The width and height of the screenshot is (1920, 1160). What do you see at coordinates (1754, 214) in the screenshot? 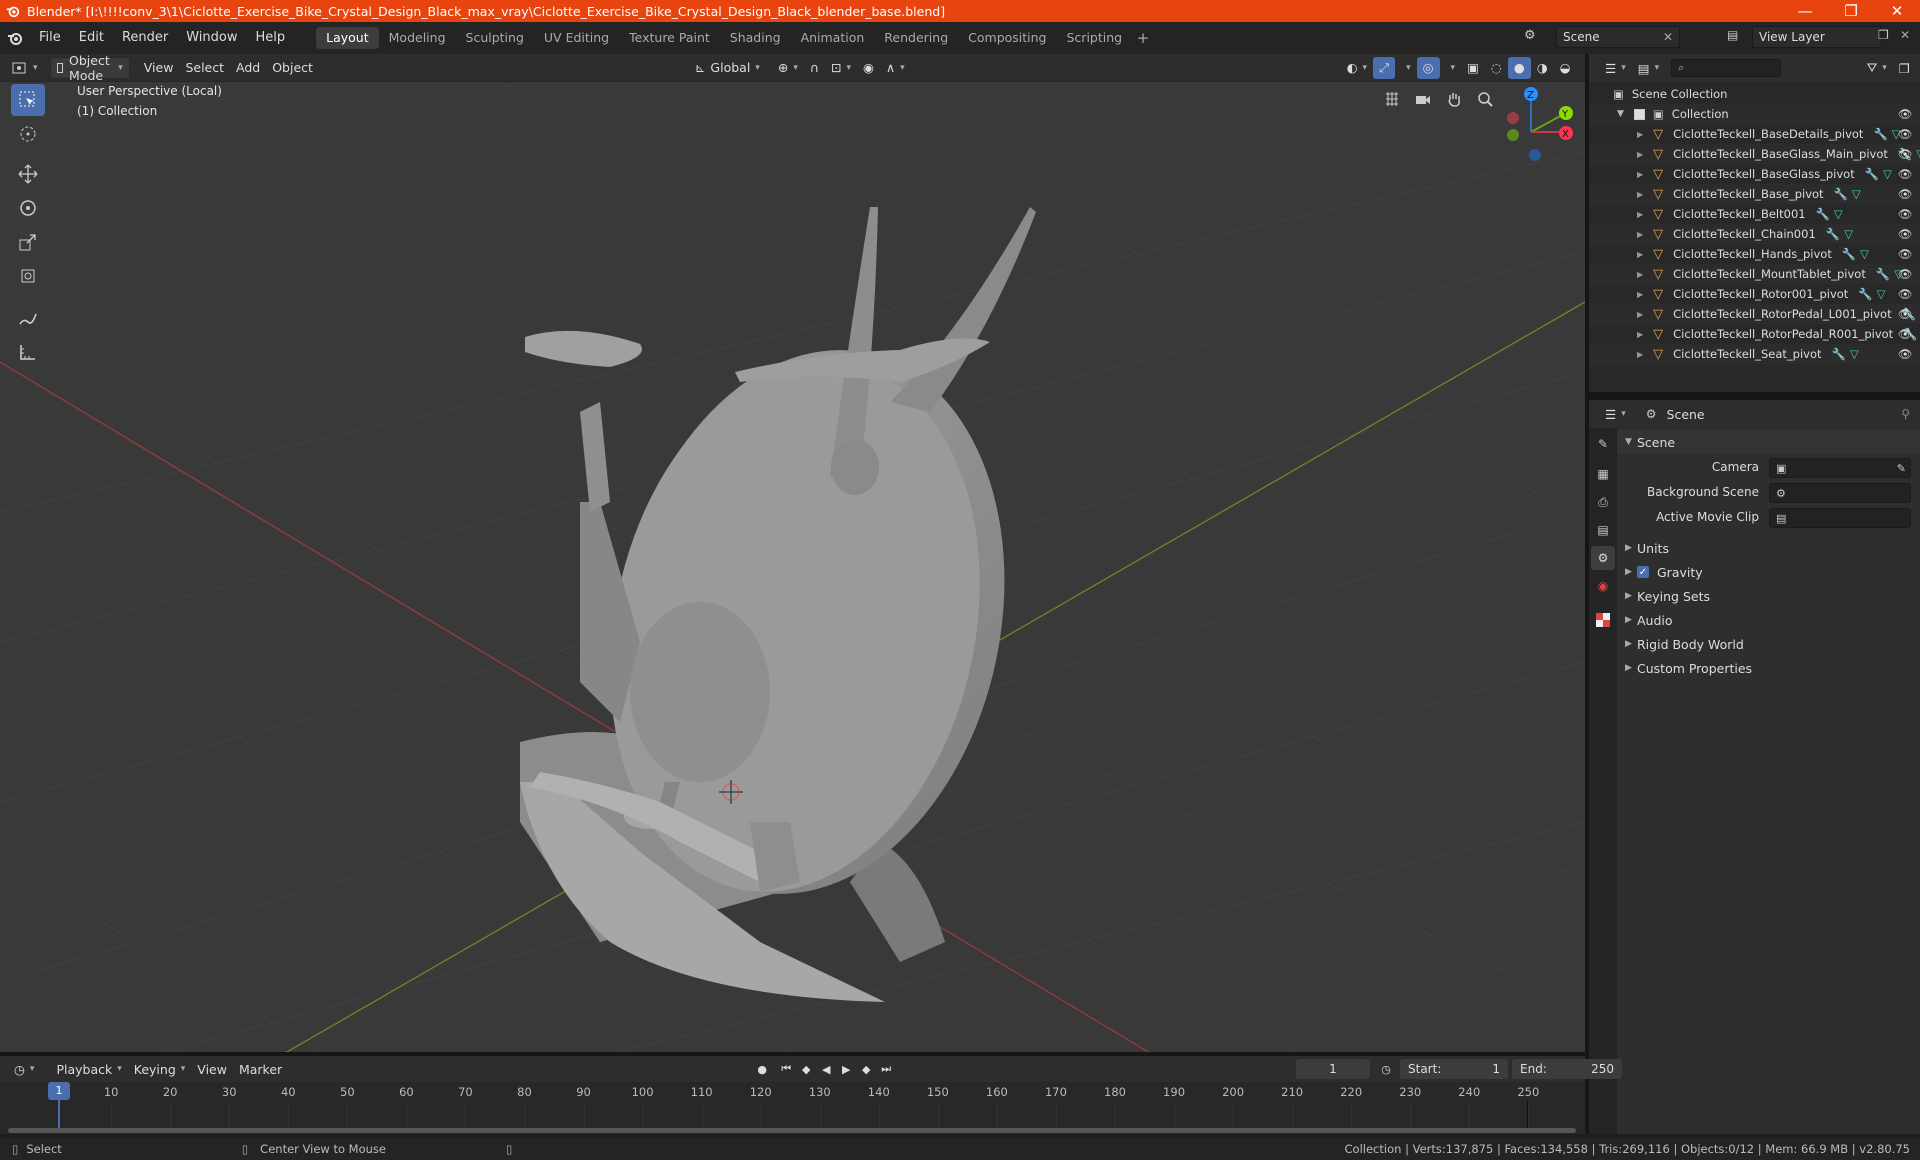
I see `outliner-item: ▶ ▽ CiclotteTeckell_Belt001 🔧 ▽ 👁` at bounding box center [1754, 214].